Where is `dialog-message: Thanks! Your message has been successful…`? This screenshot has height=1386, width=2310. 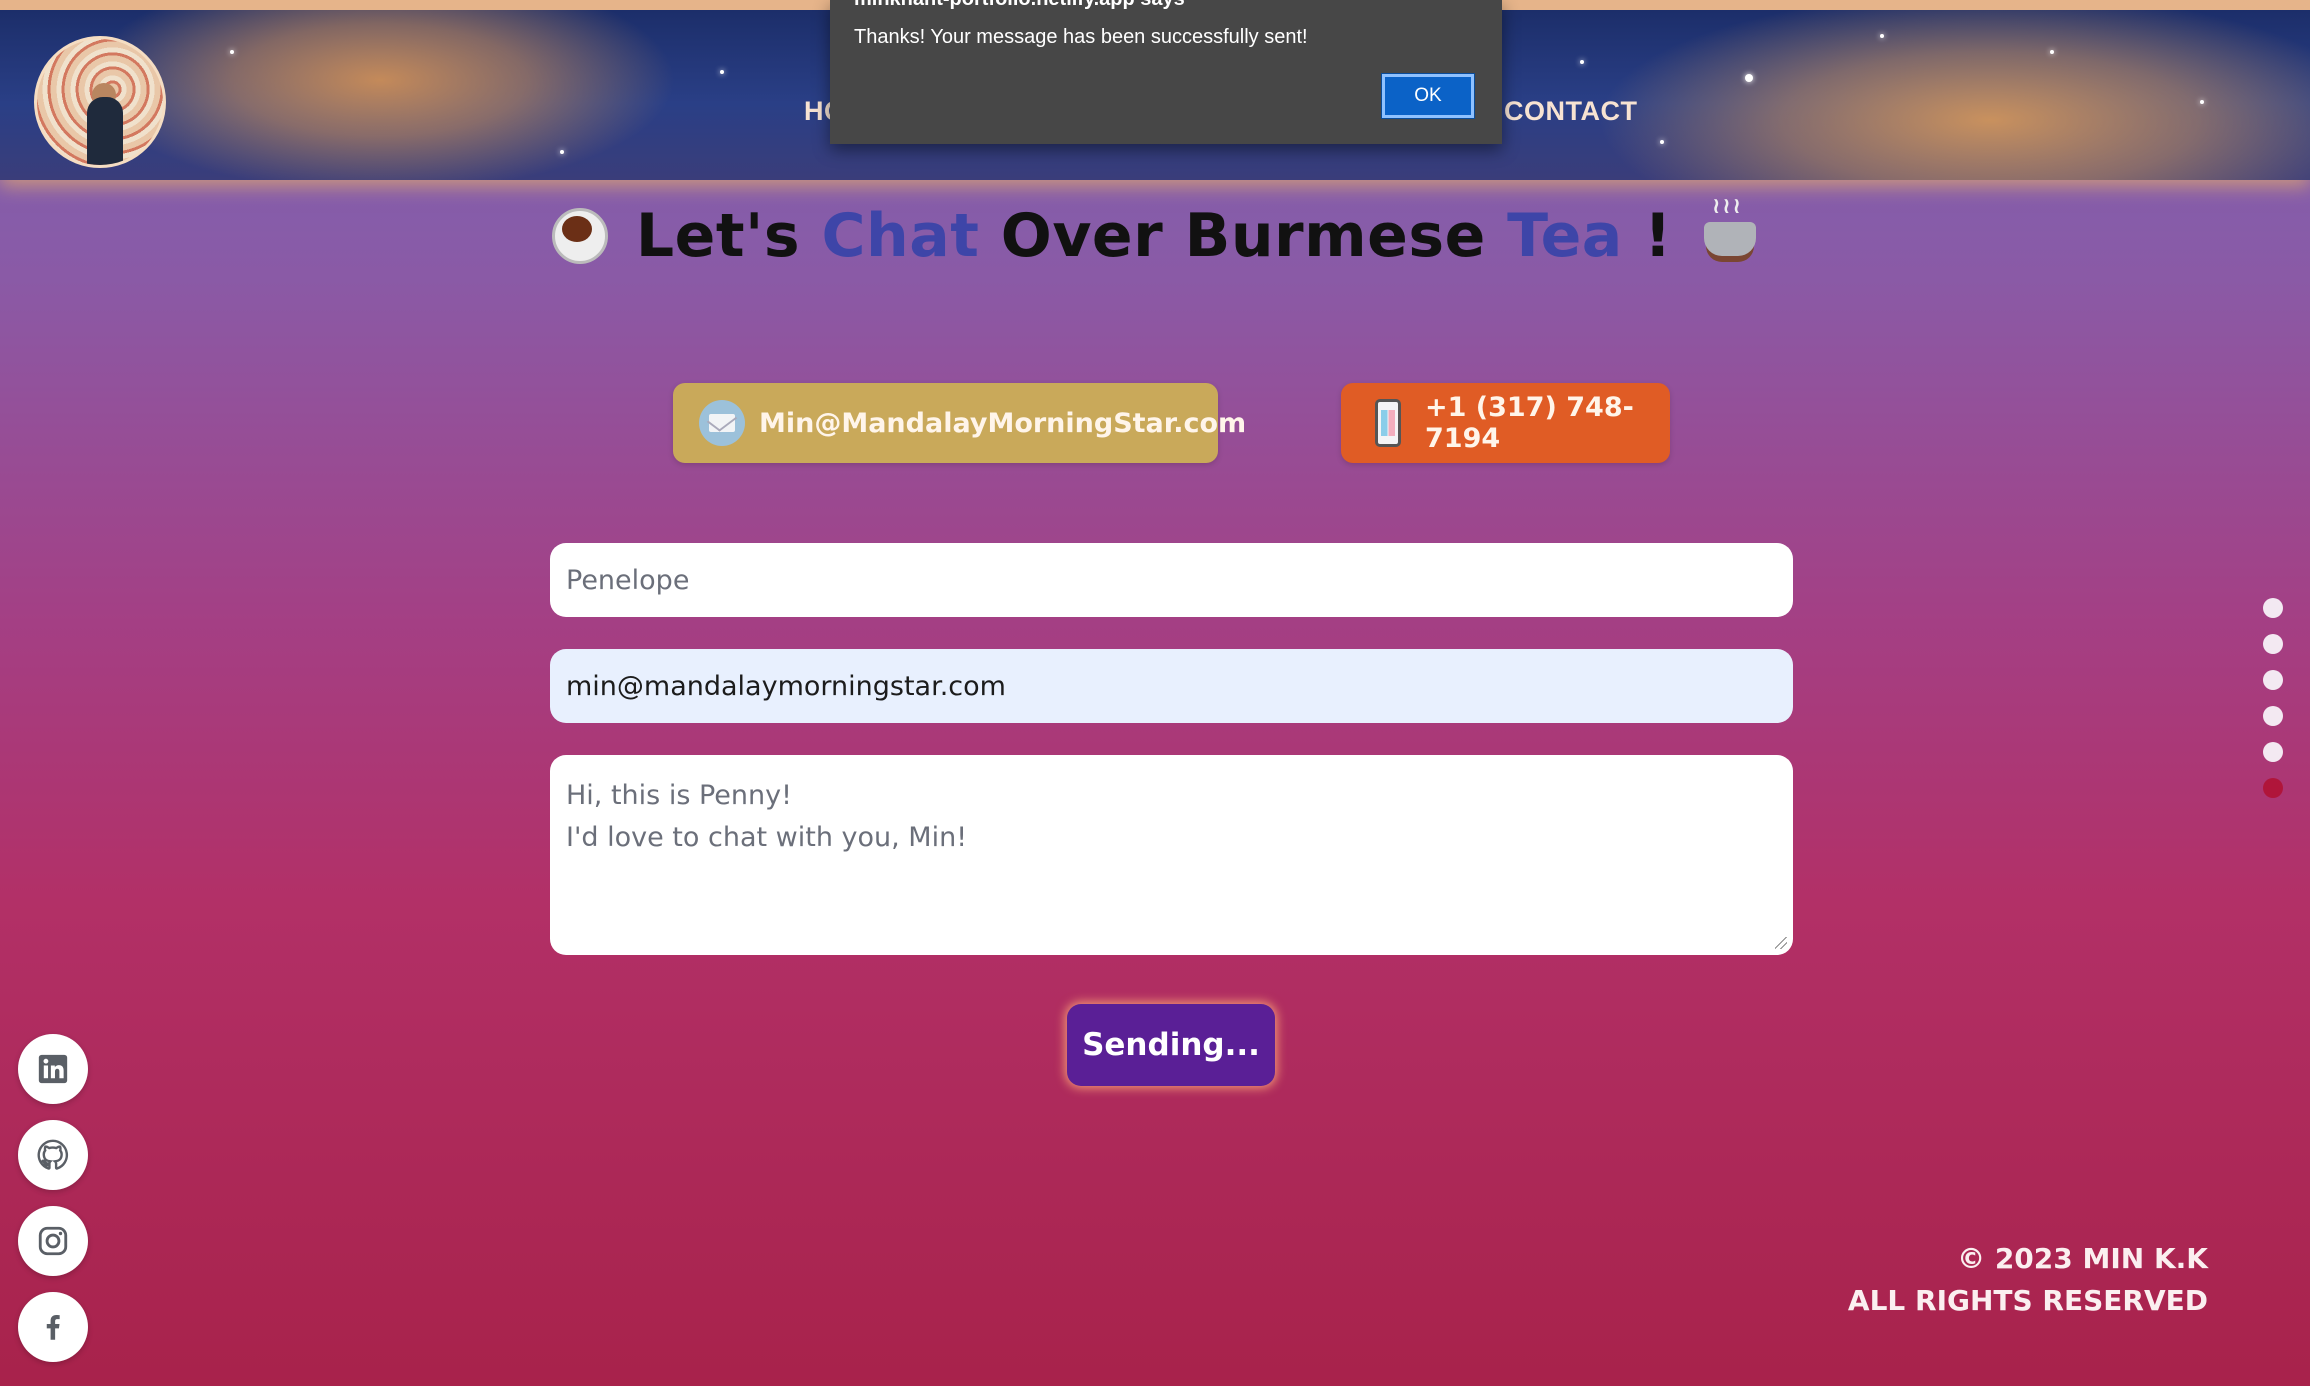 dialog-message: Thanks! Your message has been successful… is located at coordinates (1081, 37).